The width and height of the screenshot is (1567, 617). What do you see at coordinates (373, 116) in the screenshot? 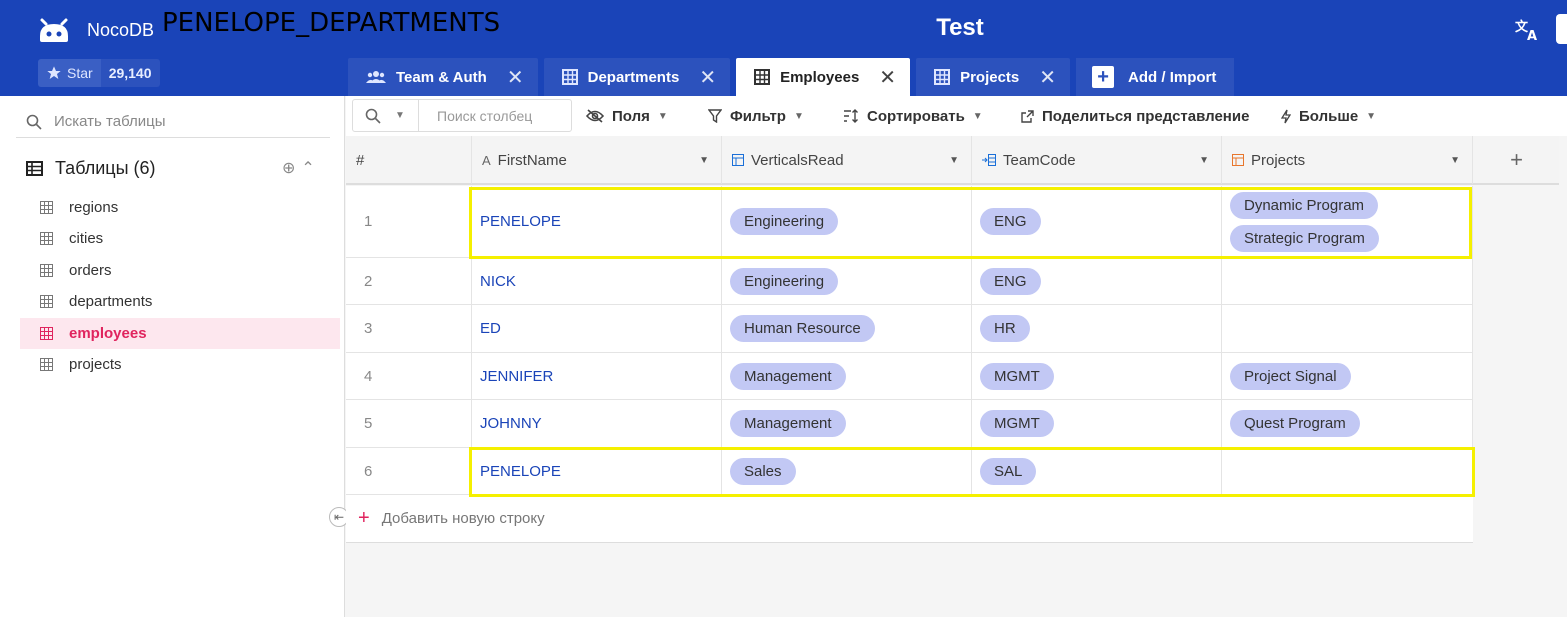
I see `search-icon` at bounding box center [373, 116].